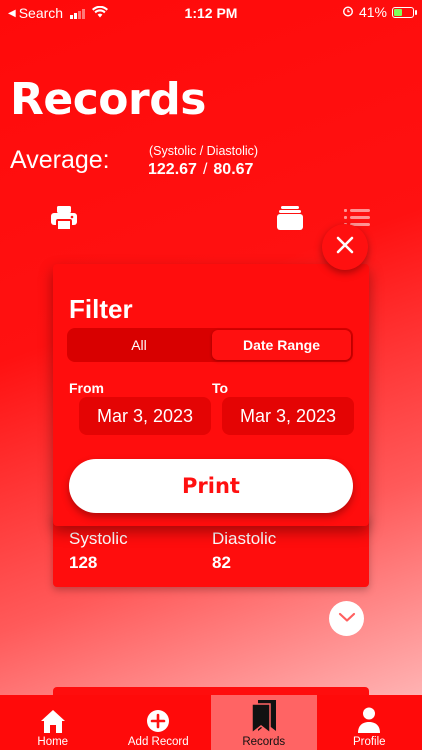  Describe the element at coordinates (211, 486) in the screenshot. I see `print-button: Print` at that location.